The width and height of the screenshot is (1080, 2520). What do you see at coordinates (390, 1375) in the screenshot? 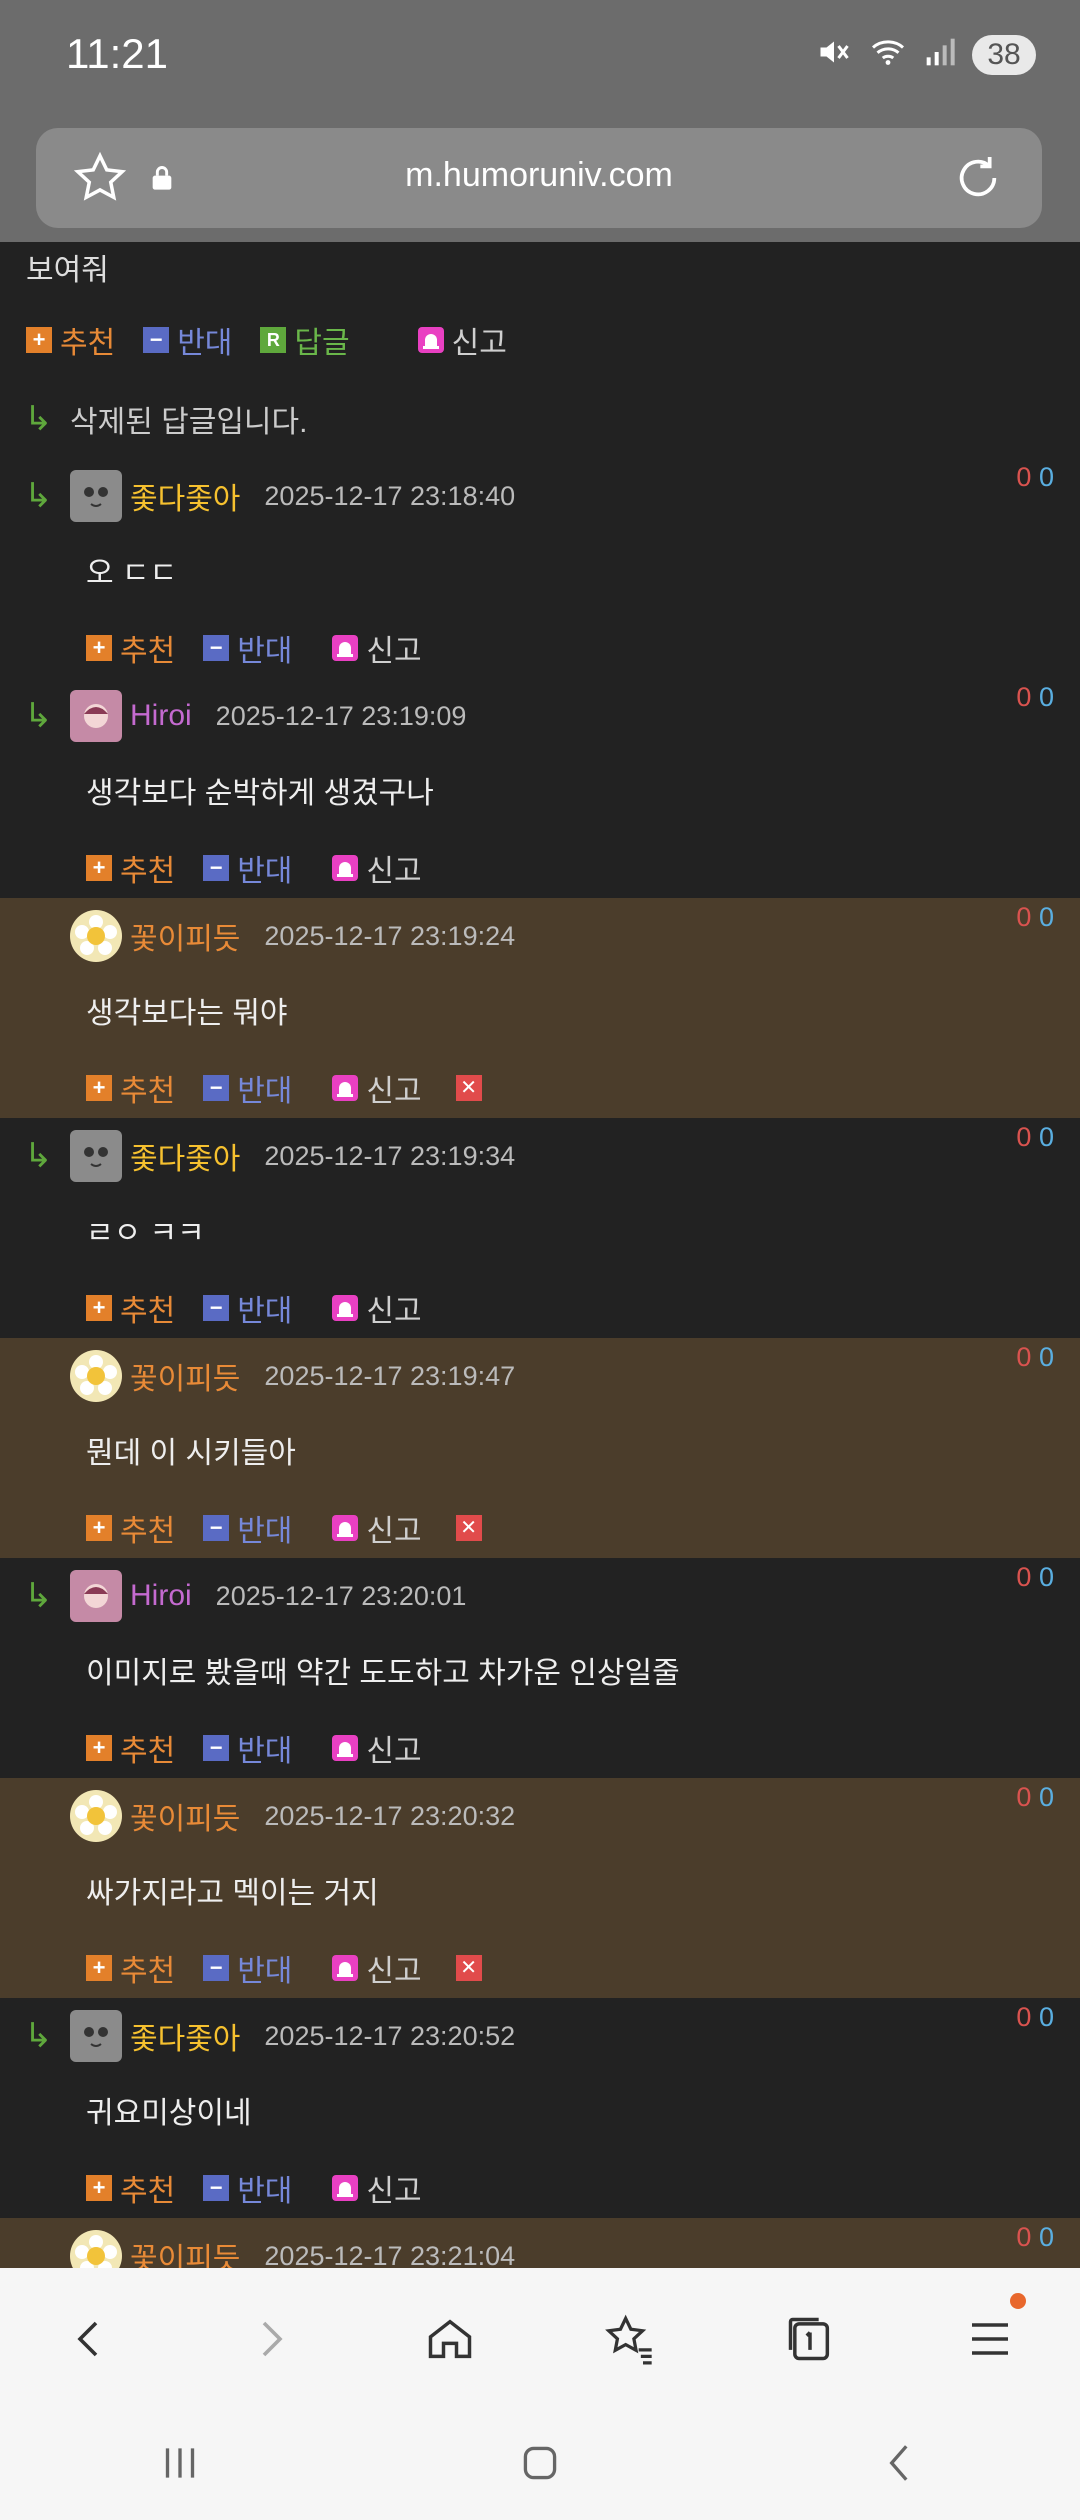
I see `timestamp: 2025-12-17 23:19:47` at bounding box center [390, 1375].